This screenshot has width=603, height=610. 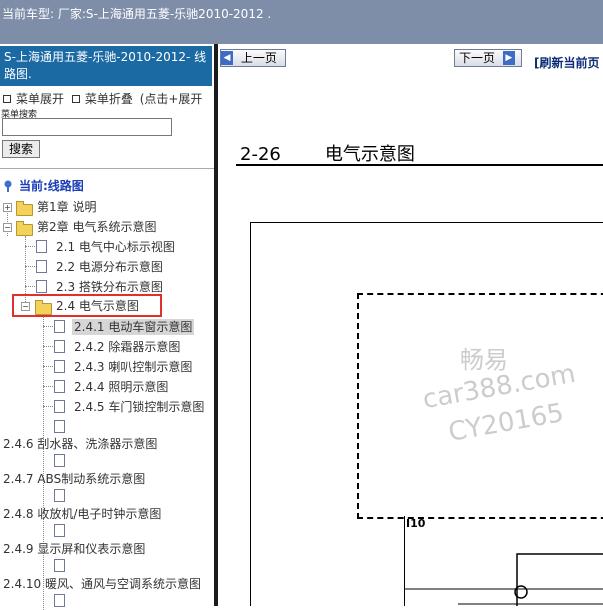 I want to click on tree-item-chapter-1: 第1章 说明, so click(x=66, y=207).